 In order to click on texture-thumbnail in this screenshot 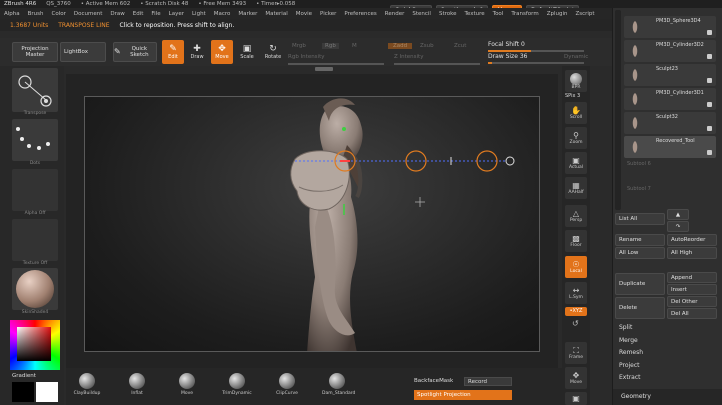, I will do `click(35, 240)`.